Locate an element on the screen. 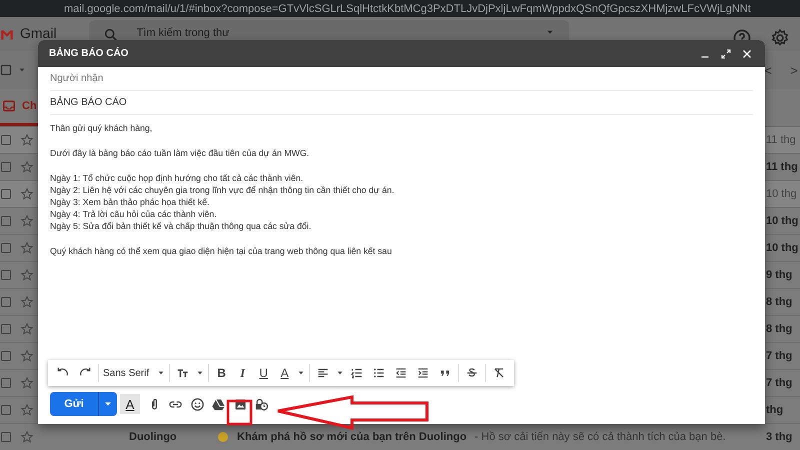 Image resolution: width=800 pixels, height=450 pixels. body-text: Dưới đây là bảng báo cáo tuần làm việc đầu tiên của dự án MWG. is located at coordinates (180, 153).